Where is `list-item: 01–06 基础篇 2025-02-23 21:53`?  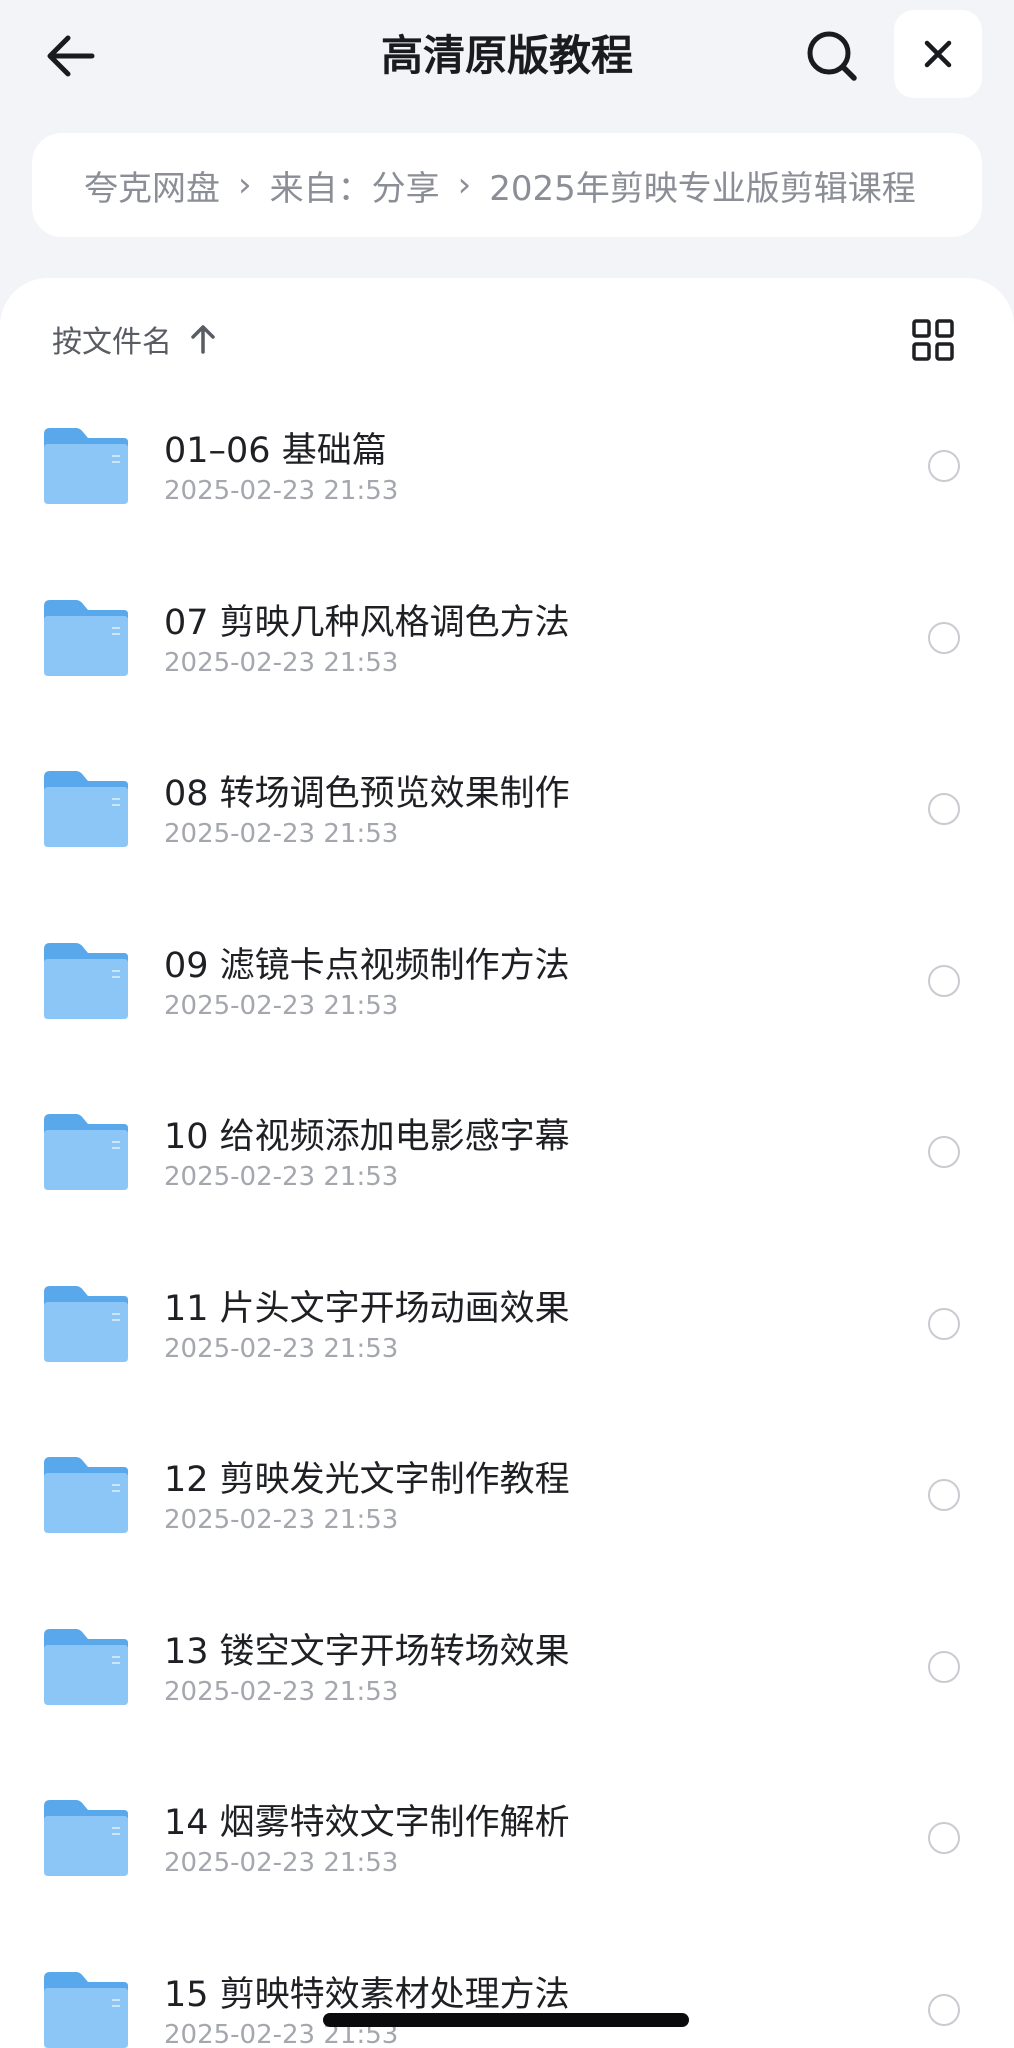
list-item: 01–06 基础篇 2025-02-23 21:53 is located at coordinates (507, 464).